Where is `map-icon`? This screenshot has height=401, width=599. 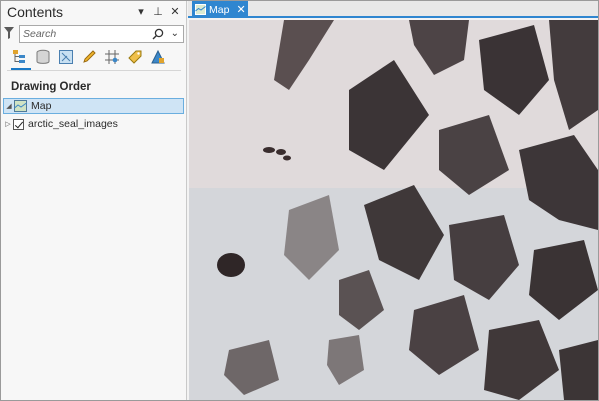
map-icon is located at coordinates (20, 106).